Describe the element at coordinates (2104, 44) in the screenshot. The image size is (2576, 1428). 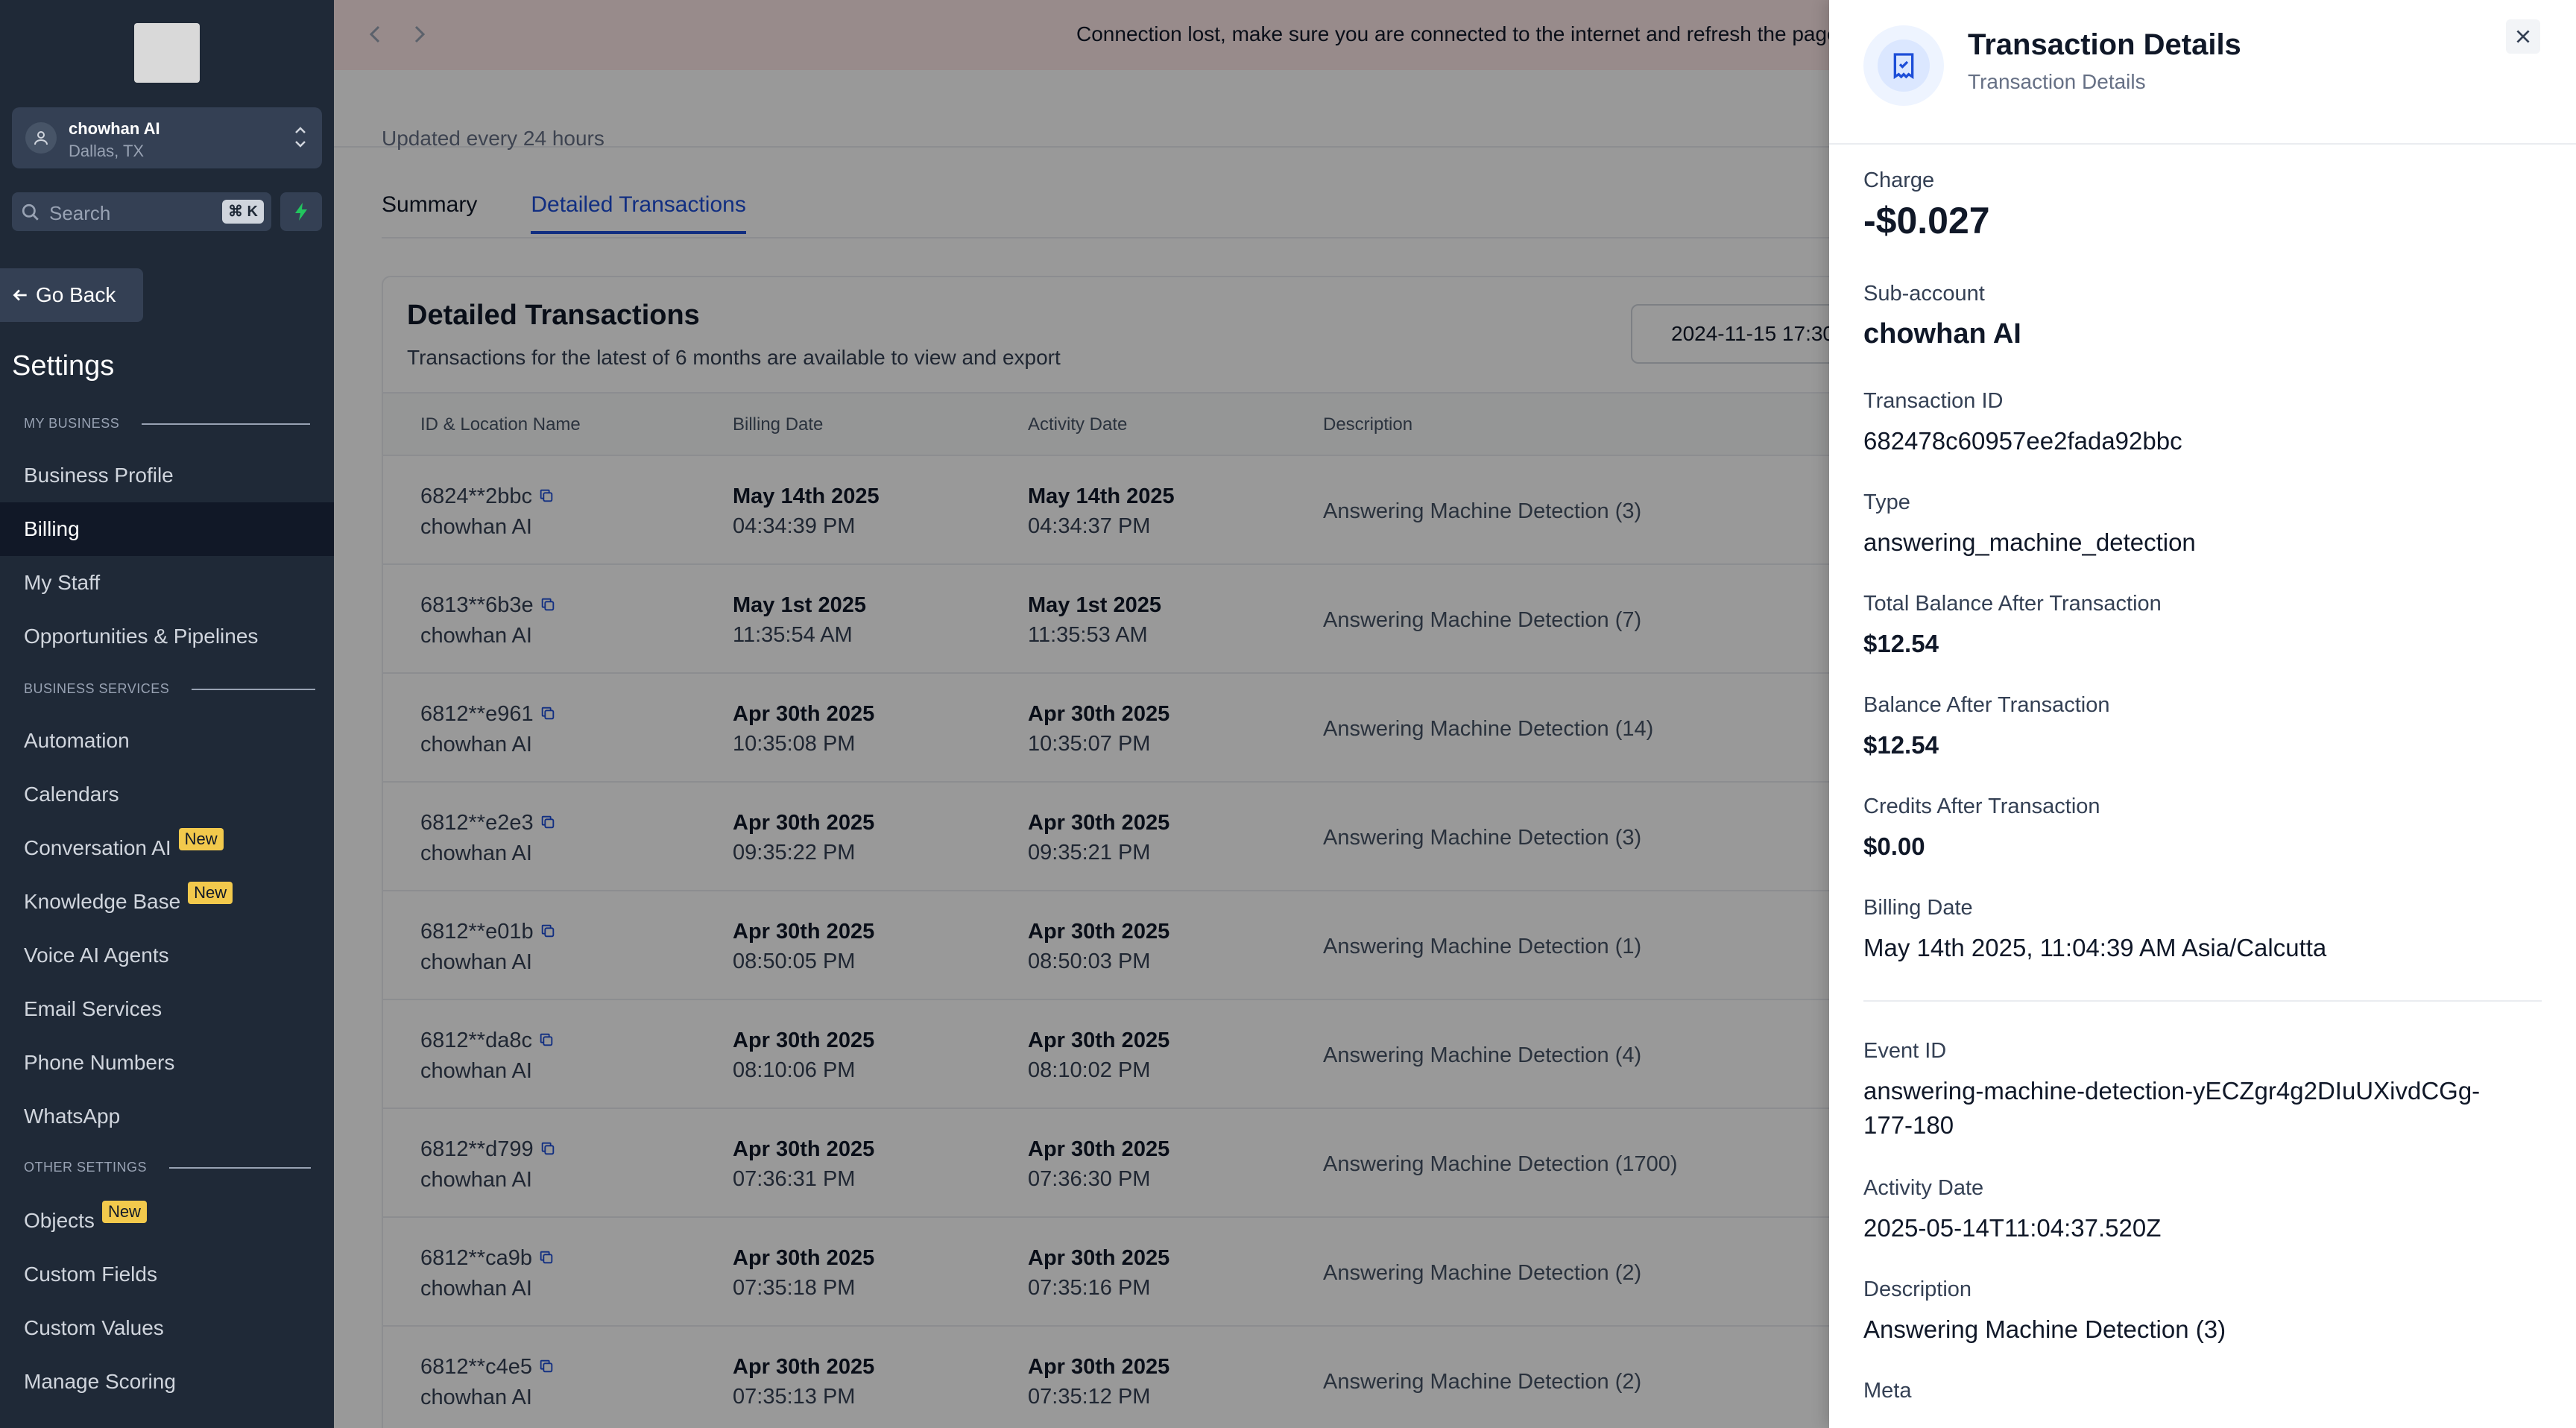
I see `drawer-title: Transaction Details` at that location.